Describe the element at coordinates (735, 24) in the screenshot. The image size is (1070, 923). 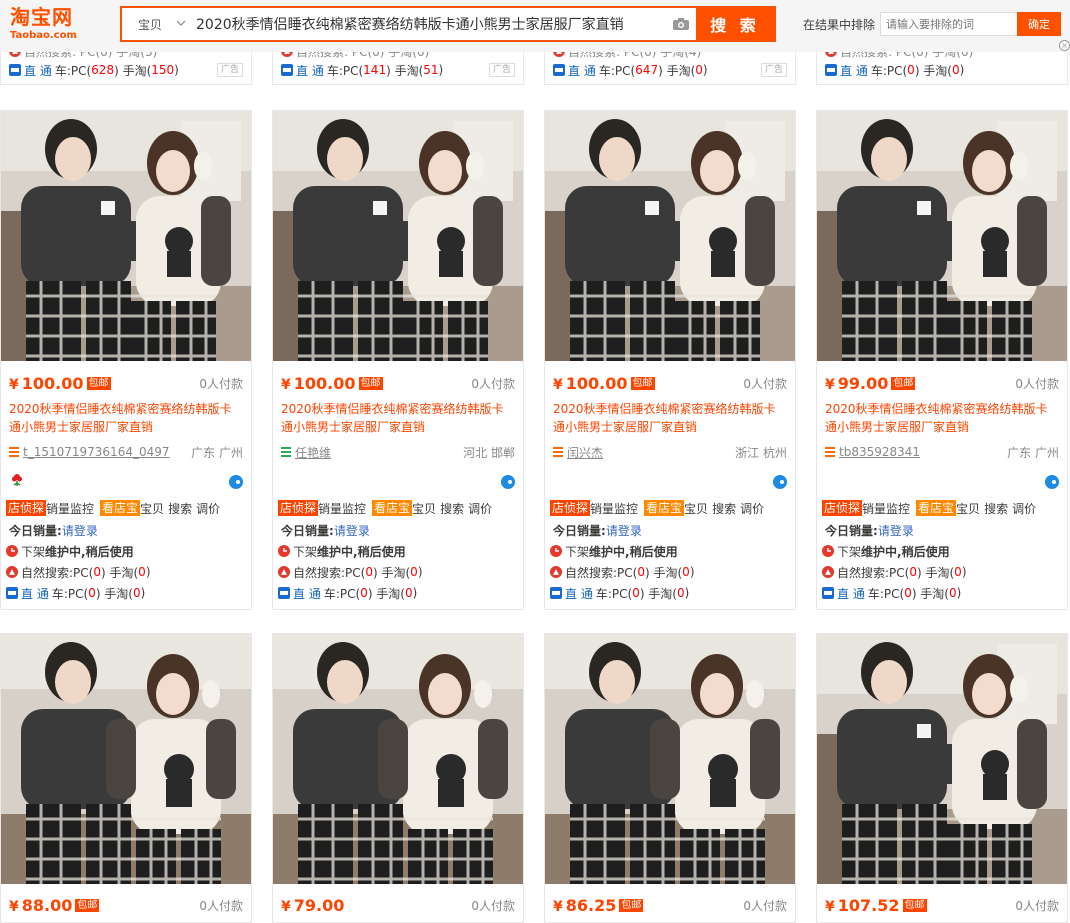
I see `search-button: 搜 索` at that location.